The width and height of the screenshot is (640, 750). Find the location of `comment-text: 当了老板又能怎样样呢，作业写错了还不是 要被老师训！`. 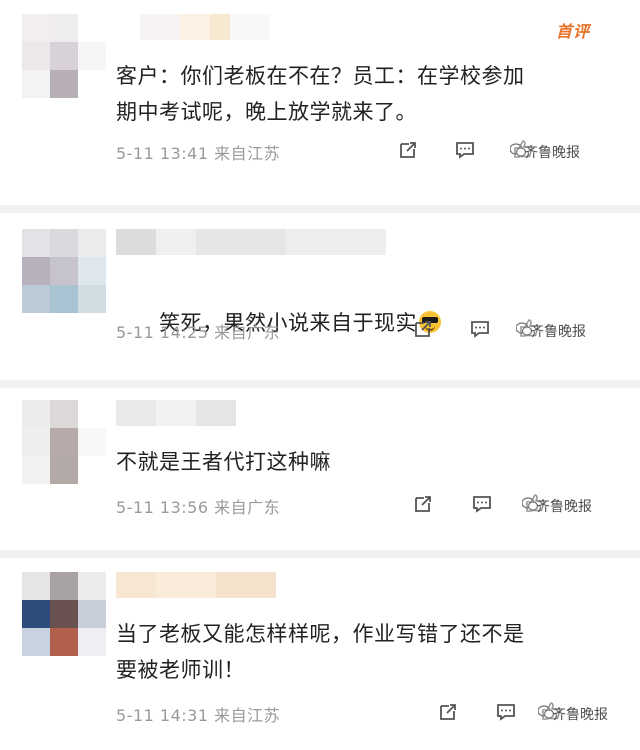

comment-text: 当了老板又能怎样样呢，作业写错了还不是 要被老师训！ is located at coordinates (320, 652).